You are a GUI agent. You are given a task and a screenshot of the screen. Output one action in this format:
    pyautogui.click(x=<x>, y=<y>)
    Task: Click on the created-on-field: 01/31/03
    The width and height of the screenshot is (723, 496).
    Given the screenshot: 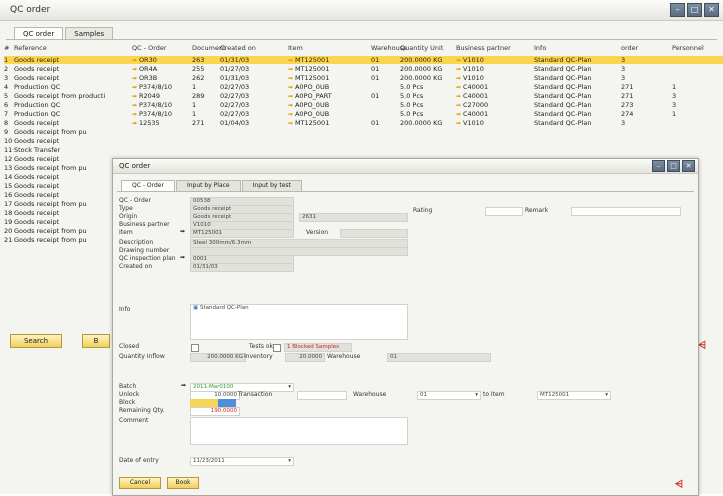 What is the action you would take?
    pyautogui.click(x=242, y=267)
    